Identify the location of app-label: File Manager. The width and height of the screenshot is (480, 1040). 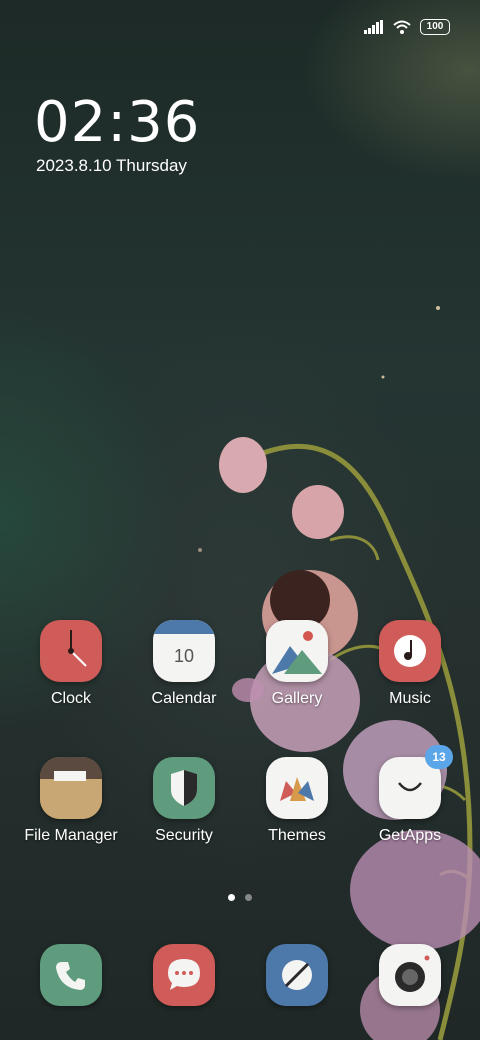
(71, 835).